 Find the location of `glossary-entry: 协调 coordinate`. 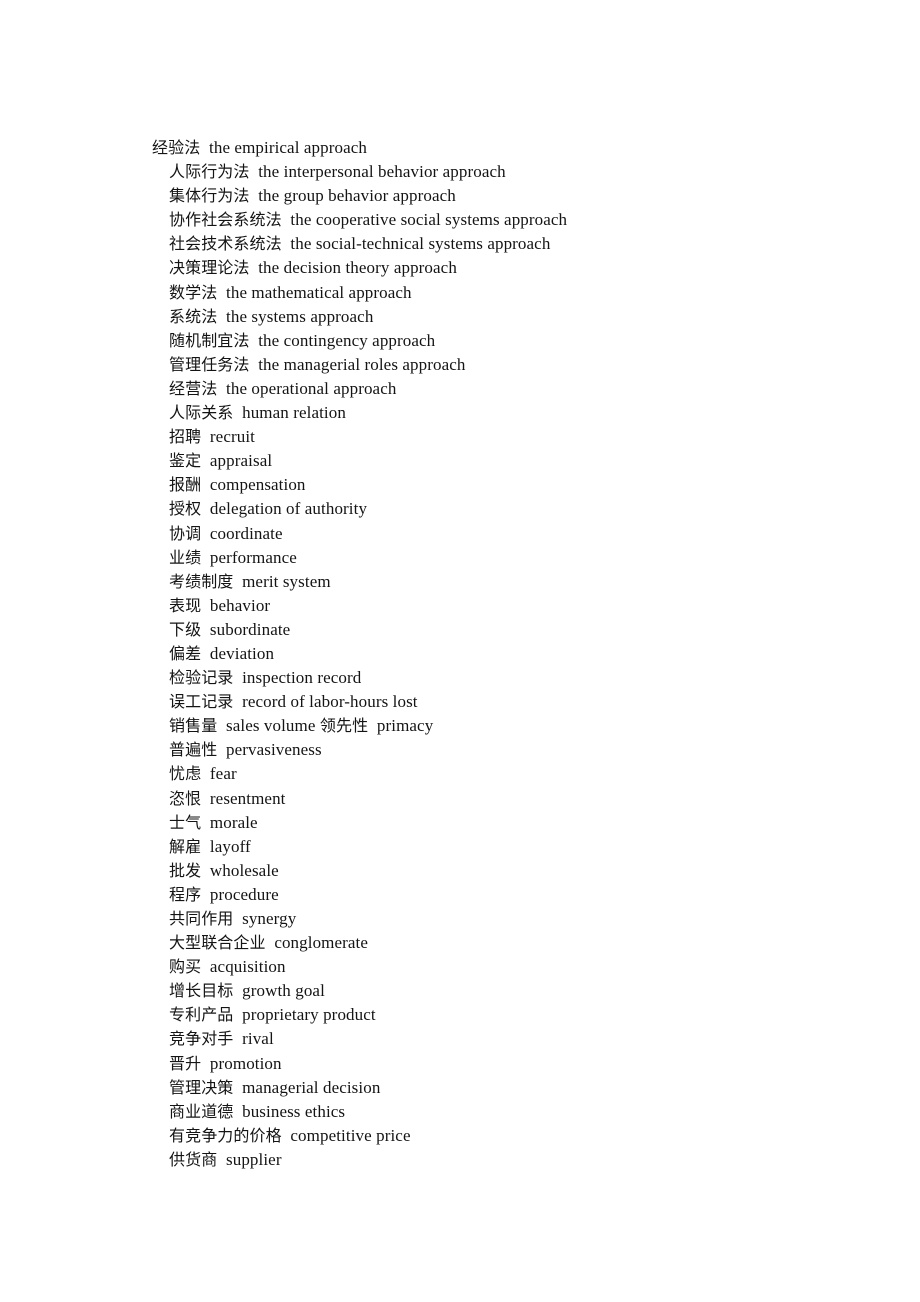

glossary-entry: 协调 coordinate is located at coordinates (510, 534).